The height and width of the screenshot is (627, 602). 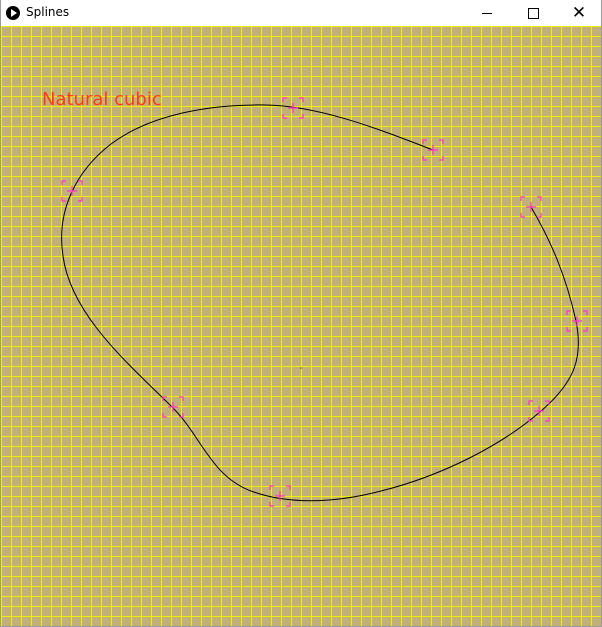 I want to click on maximize-icon, so click(x=533, y=13).